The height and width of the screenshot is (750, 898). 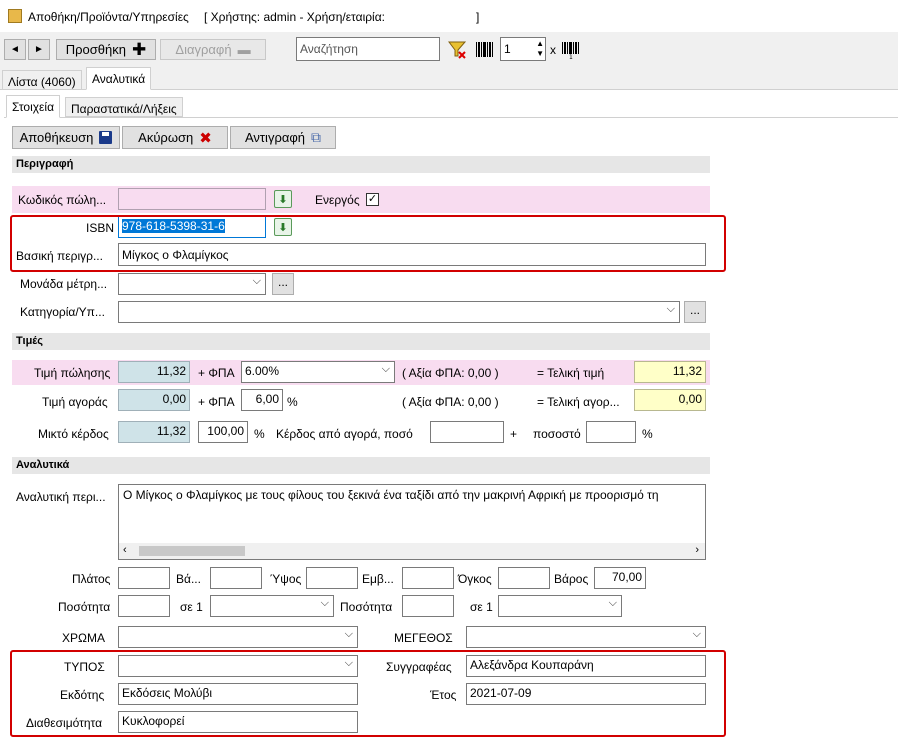 I want to click on type-label: ΤΥΠΟΣ, so click(x=84, y=667).